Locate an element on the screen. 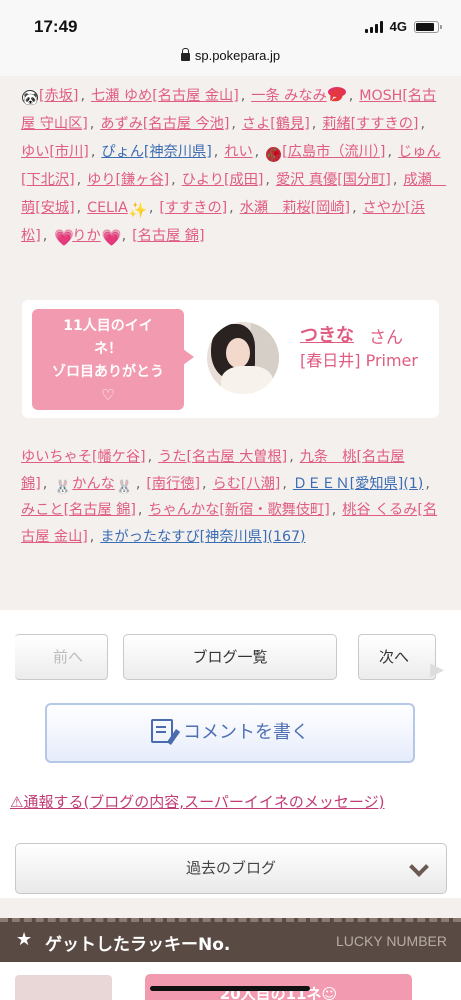  liker-link-text: さよ[鶴見] is located at coordinates (275, 124).